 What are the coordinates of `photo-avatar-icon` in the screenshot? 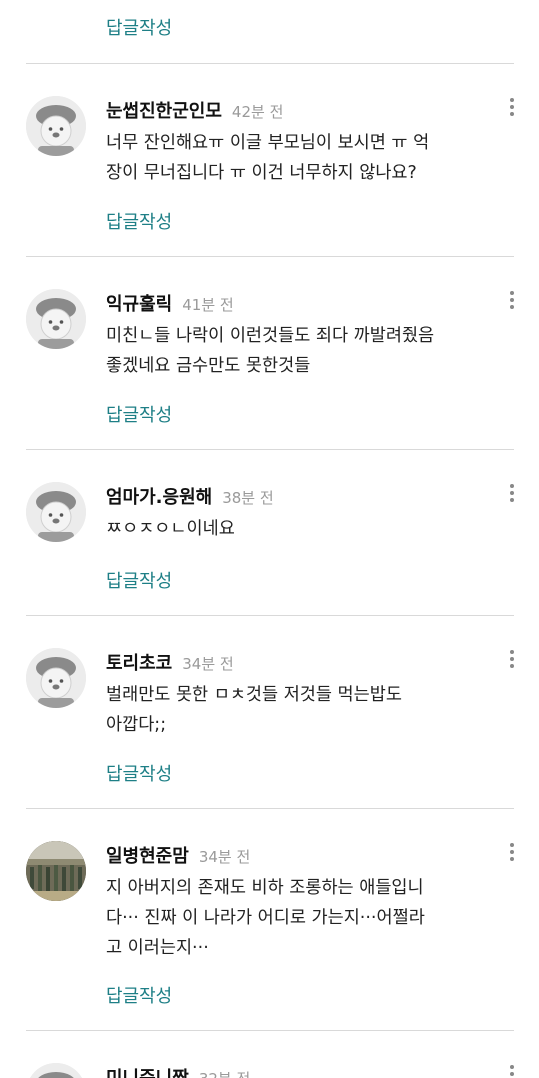 It's located at (56, 871).